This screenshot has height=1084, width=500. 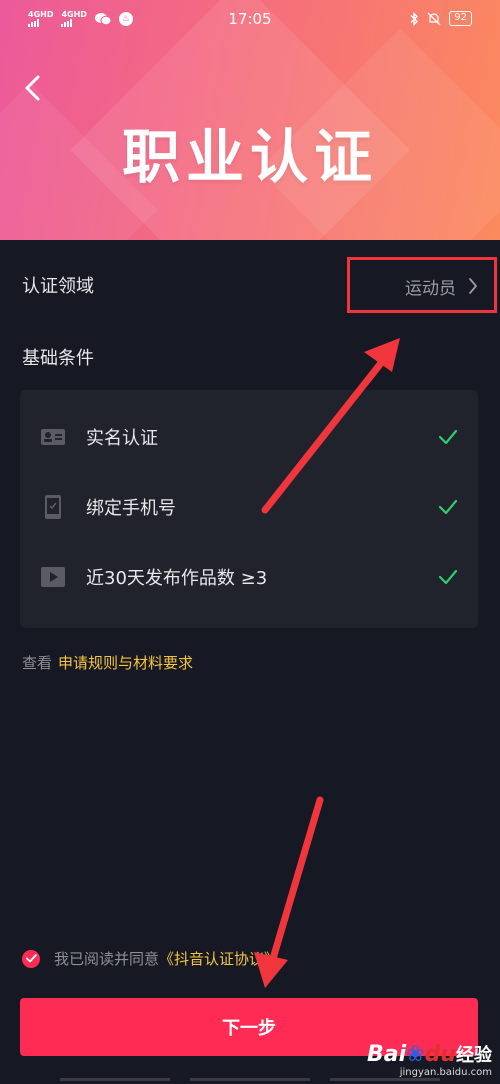 I want to click on agreement-row: 我已阅读并同意 《抖音认证协议》, so click(x=150, y=958).